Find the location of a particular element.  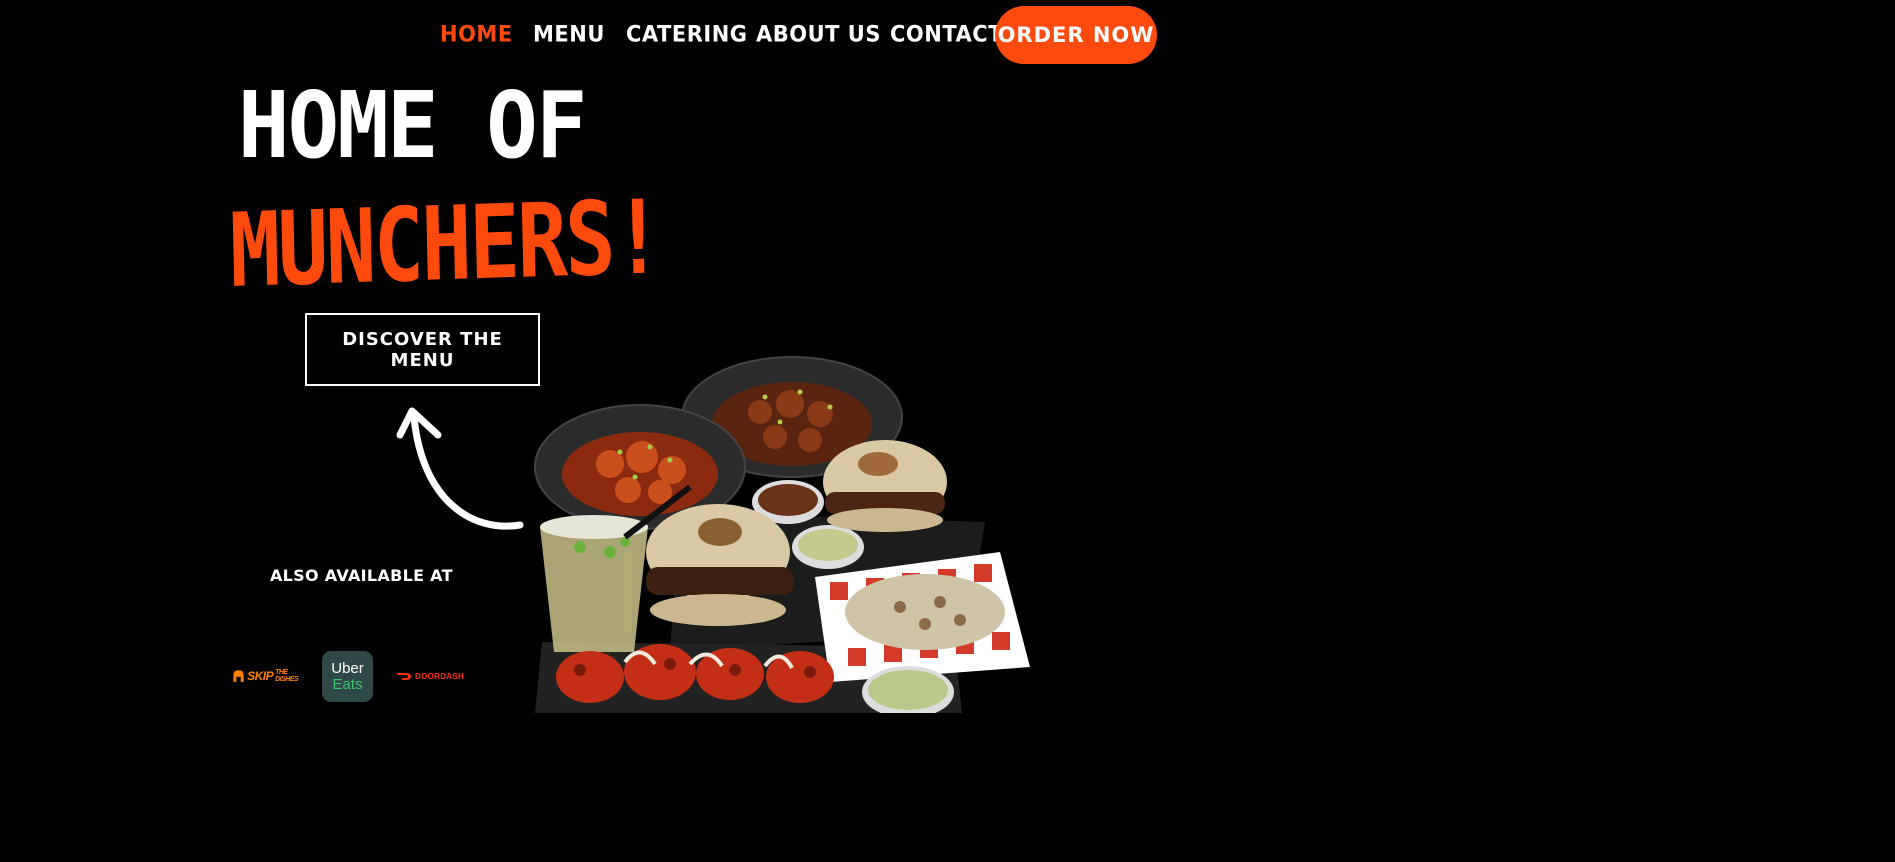

also-available-label: ALSO AVAILABLE AT is located at coordinates (361, 575).